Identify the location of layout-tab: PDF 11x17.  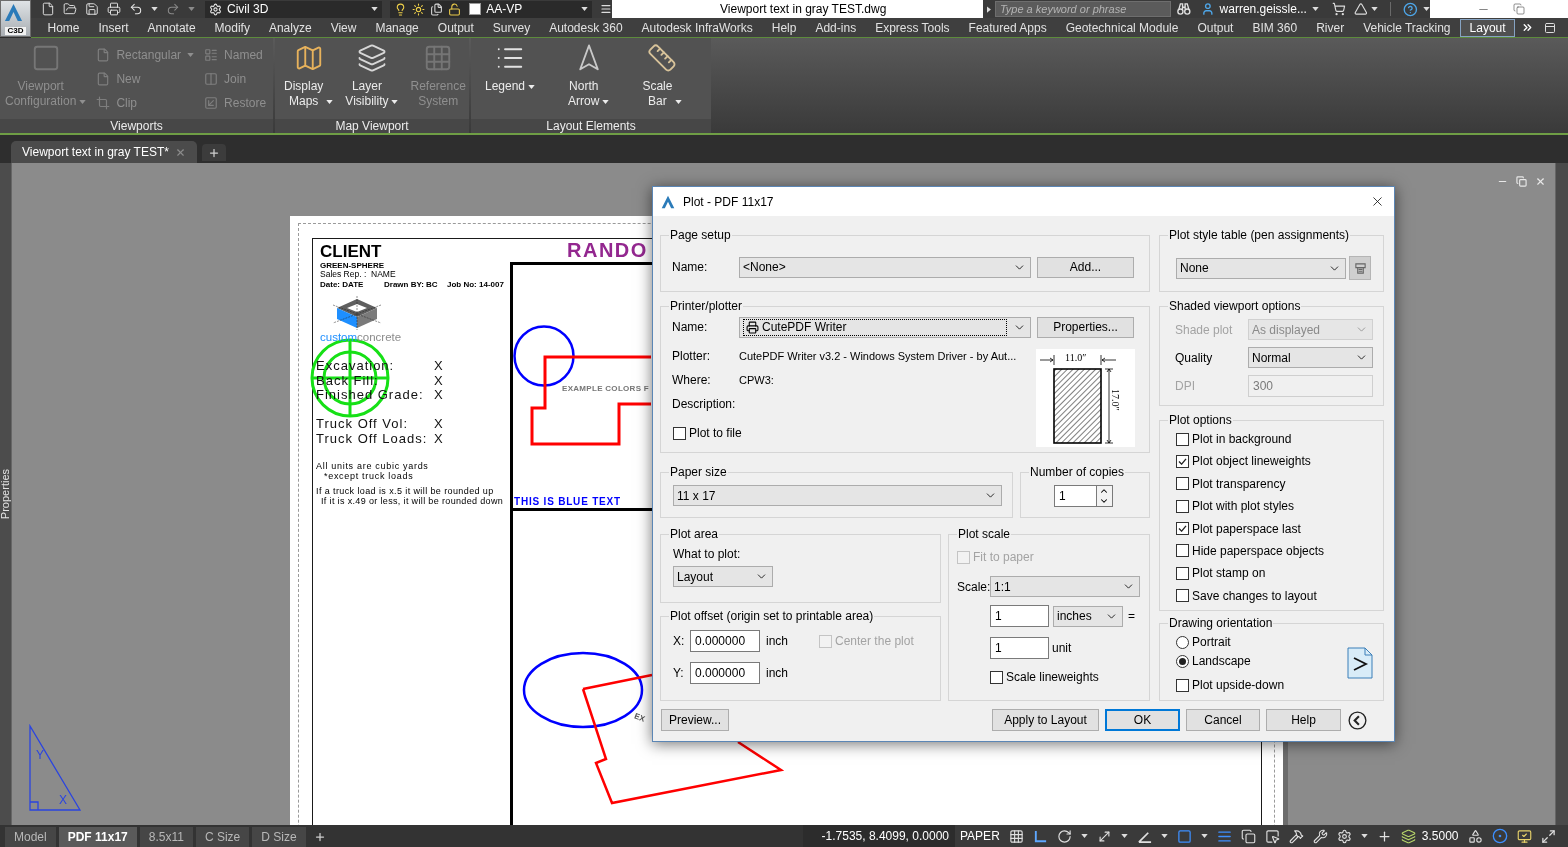
(97, 837).